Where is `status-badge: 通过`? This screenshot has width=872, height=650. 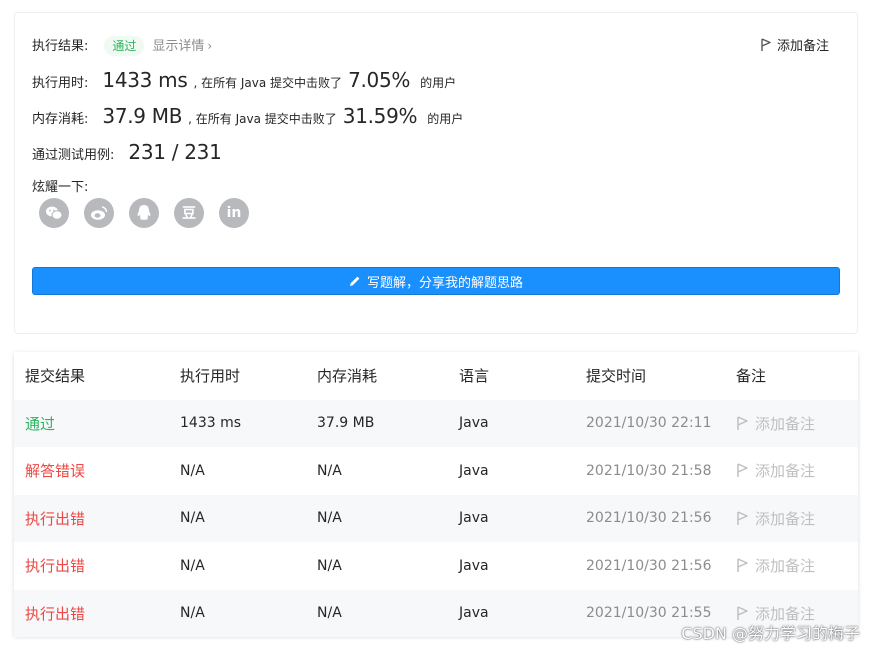
status-badge: 通过 is located at coordinates (124, 46).